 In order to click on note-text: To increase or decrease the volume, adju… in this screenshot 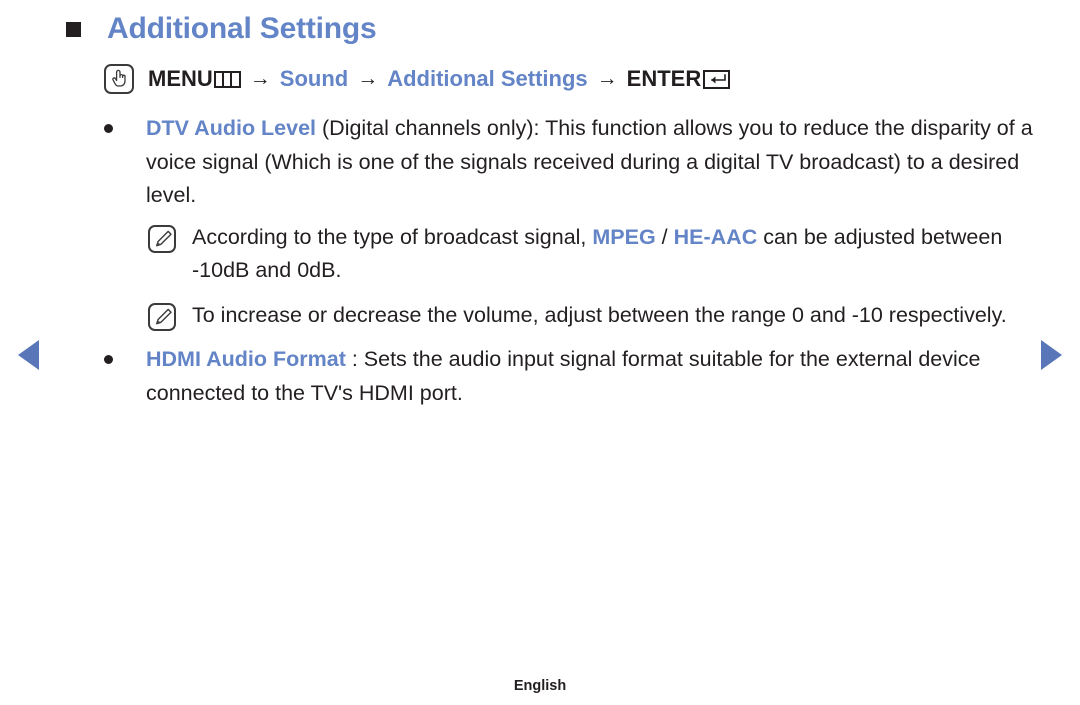, I will do `click(599, 314)`.